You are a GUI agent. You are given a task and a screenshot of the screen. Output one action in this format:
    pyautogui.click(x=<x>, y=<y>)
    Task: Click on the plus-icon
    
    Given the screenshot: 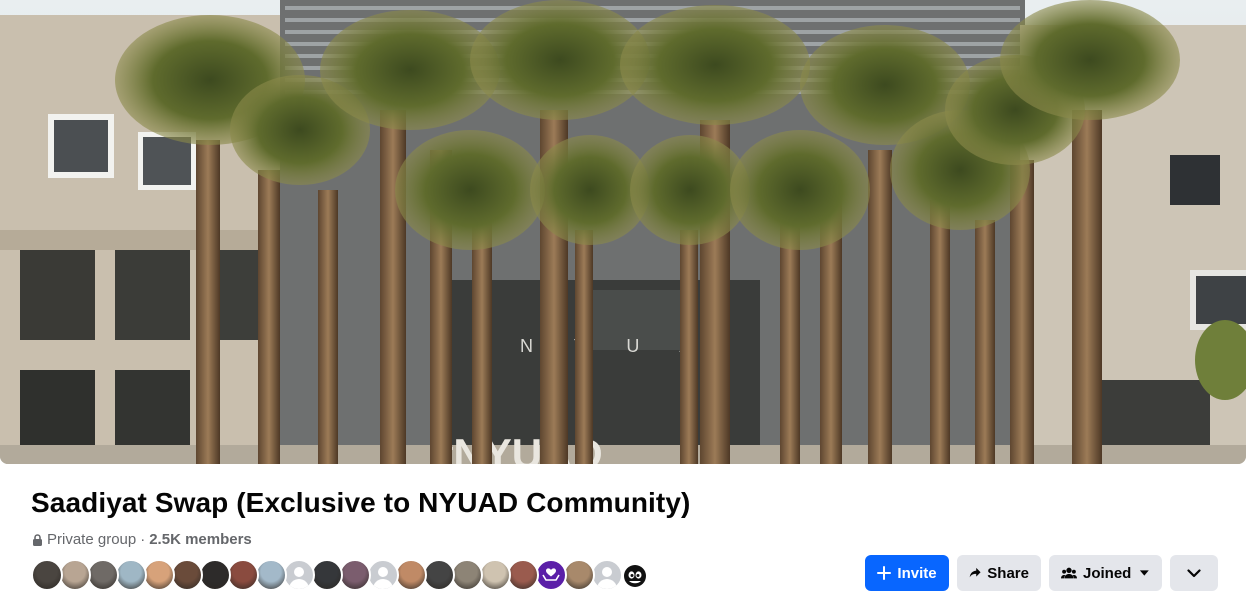 What is the action you would take?
    pyautogui.click(x=884, y=573)
    